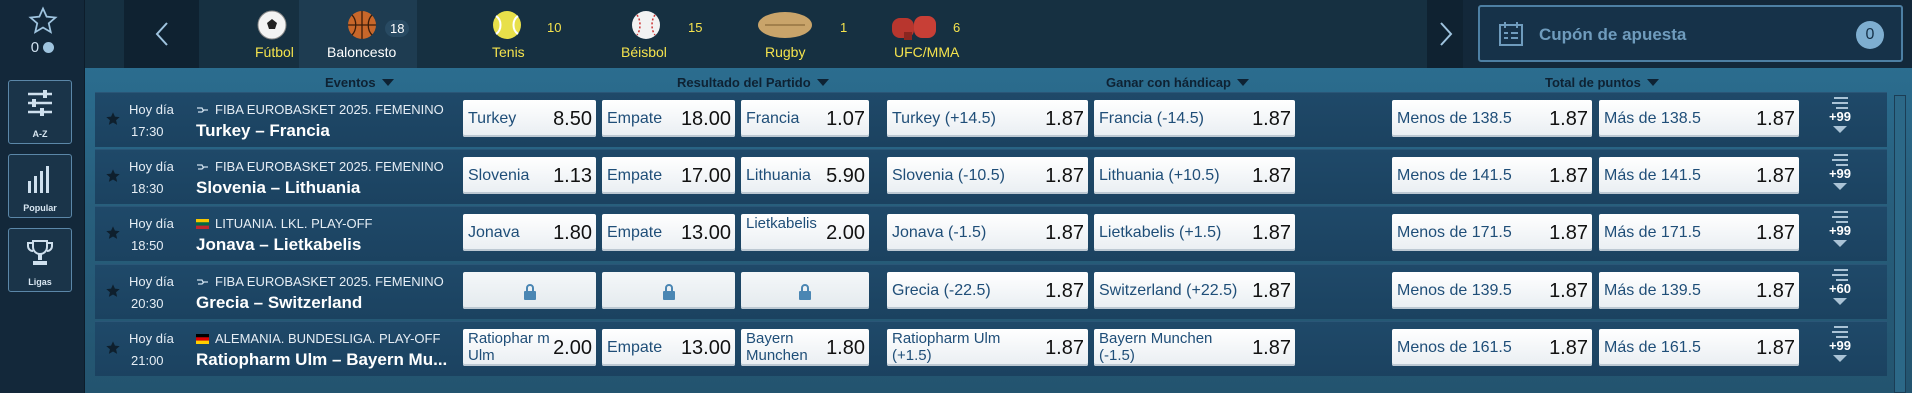  What do you see at coordinates (151, 109) in the screenshot?
I see `event-day: Hoy día` at bounding box center [151, 109].